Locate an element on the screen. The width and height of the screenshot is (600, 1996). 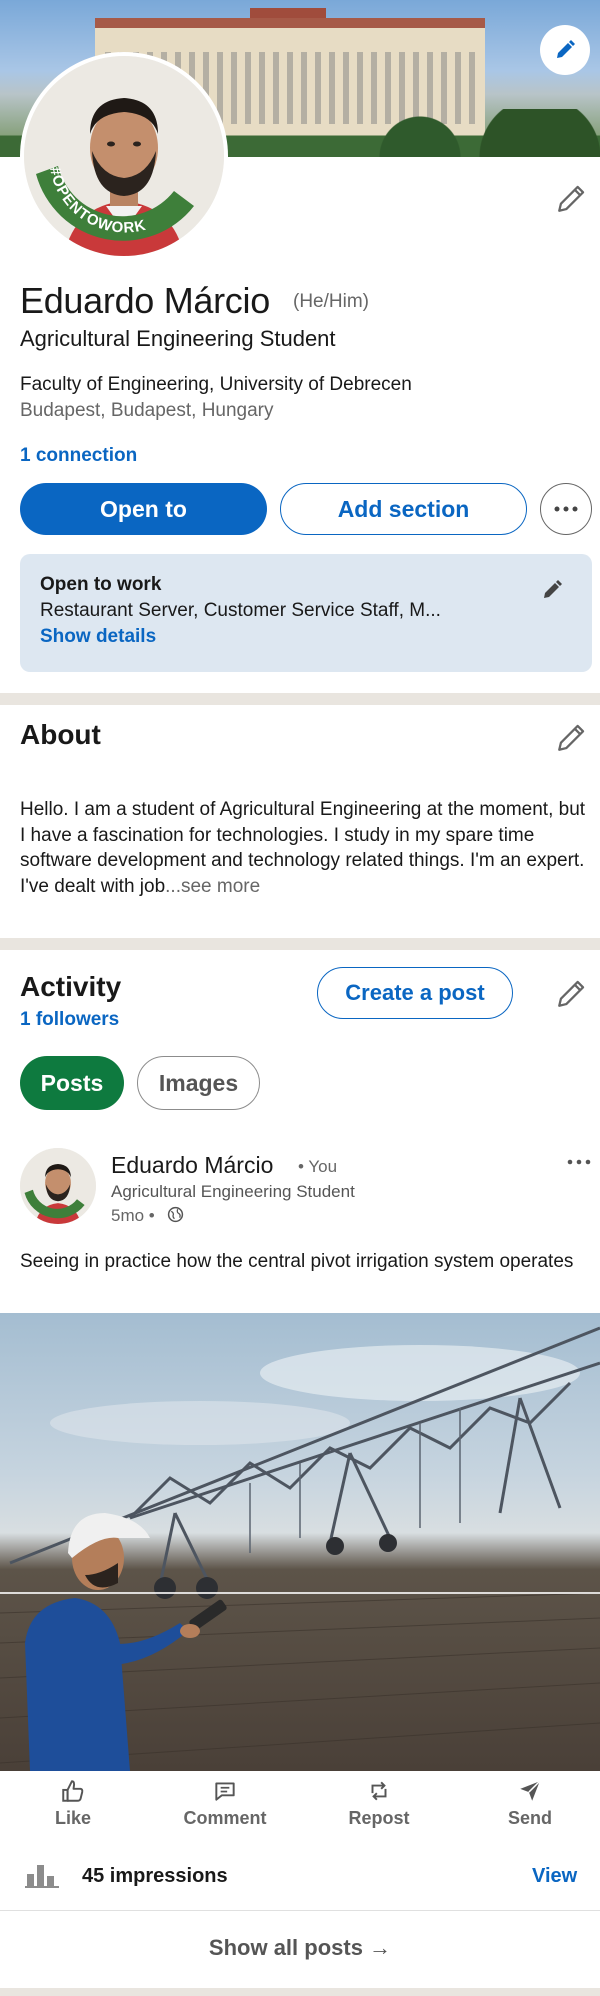
connections-link: 1 connection is located at coordinates (78, 456).